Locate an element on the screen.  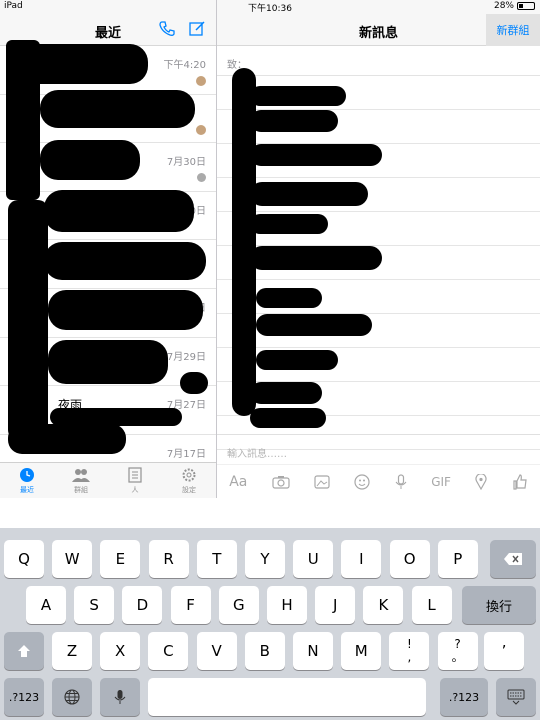
key: D is located at coordinates (142, 605).